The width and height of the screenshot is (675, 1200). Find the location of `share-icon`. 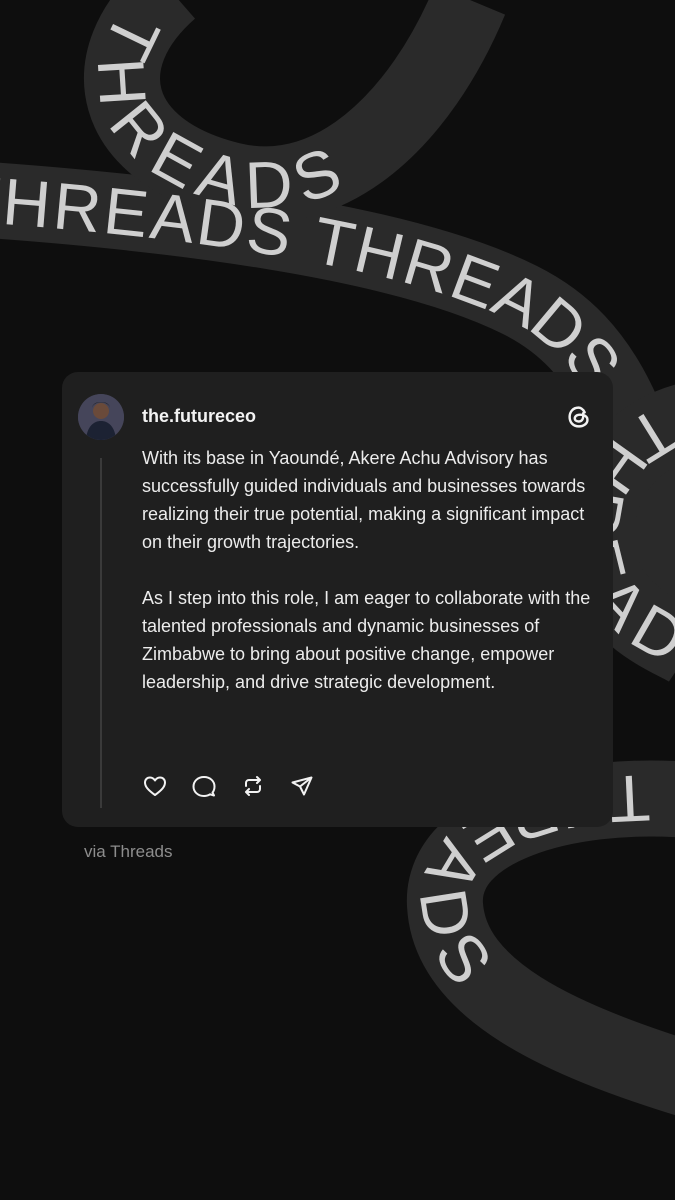

share-icon is located at coordinates (302, 786).